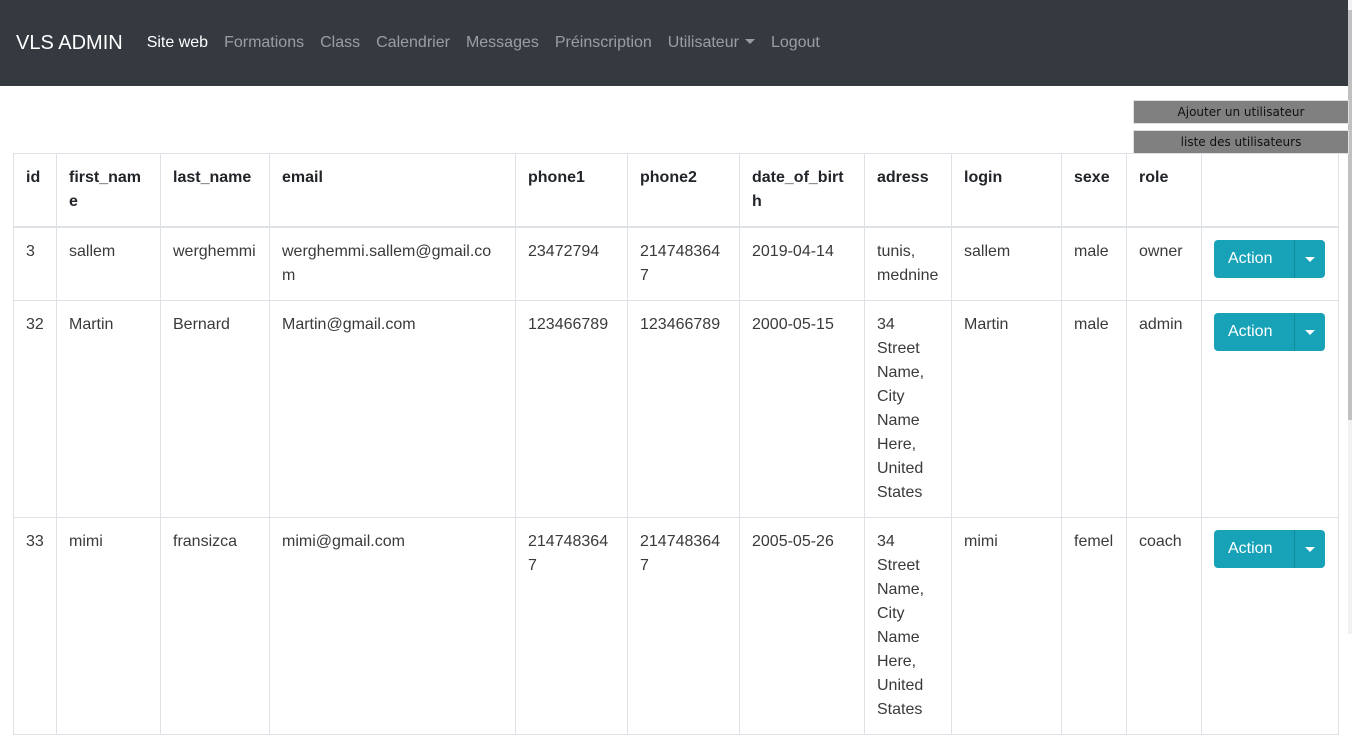 Image resolution: width=1352 pixels, height=735 pixels. What do you see at coordinates (1006, 263) in the screenshot?
I see `cell-login: sallem` at bounding box center [1006, 263].